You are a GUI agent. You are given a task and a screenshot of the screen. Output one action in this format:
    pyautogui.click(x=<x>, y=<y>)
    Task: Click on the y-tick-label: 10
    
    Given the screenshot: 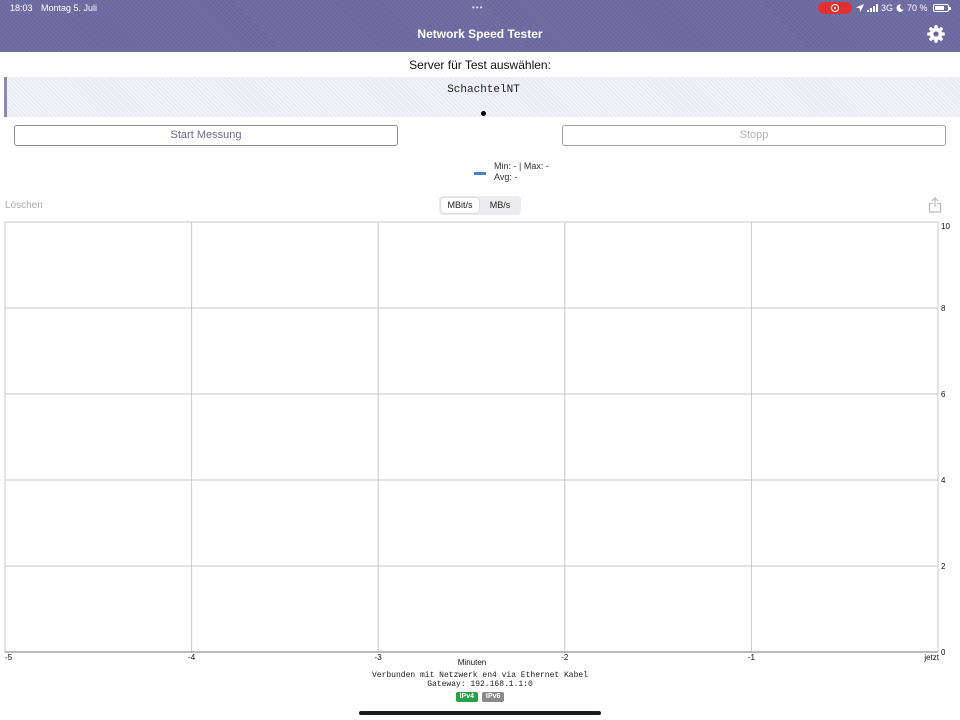 What is the action you would take?
    pyautogui.click(x=945, y=226)
    